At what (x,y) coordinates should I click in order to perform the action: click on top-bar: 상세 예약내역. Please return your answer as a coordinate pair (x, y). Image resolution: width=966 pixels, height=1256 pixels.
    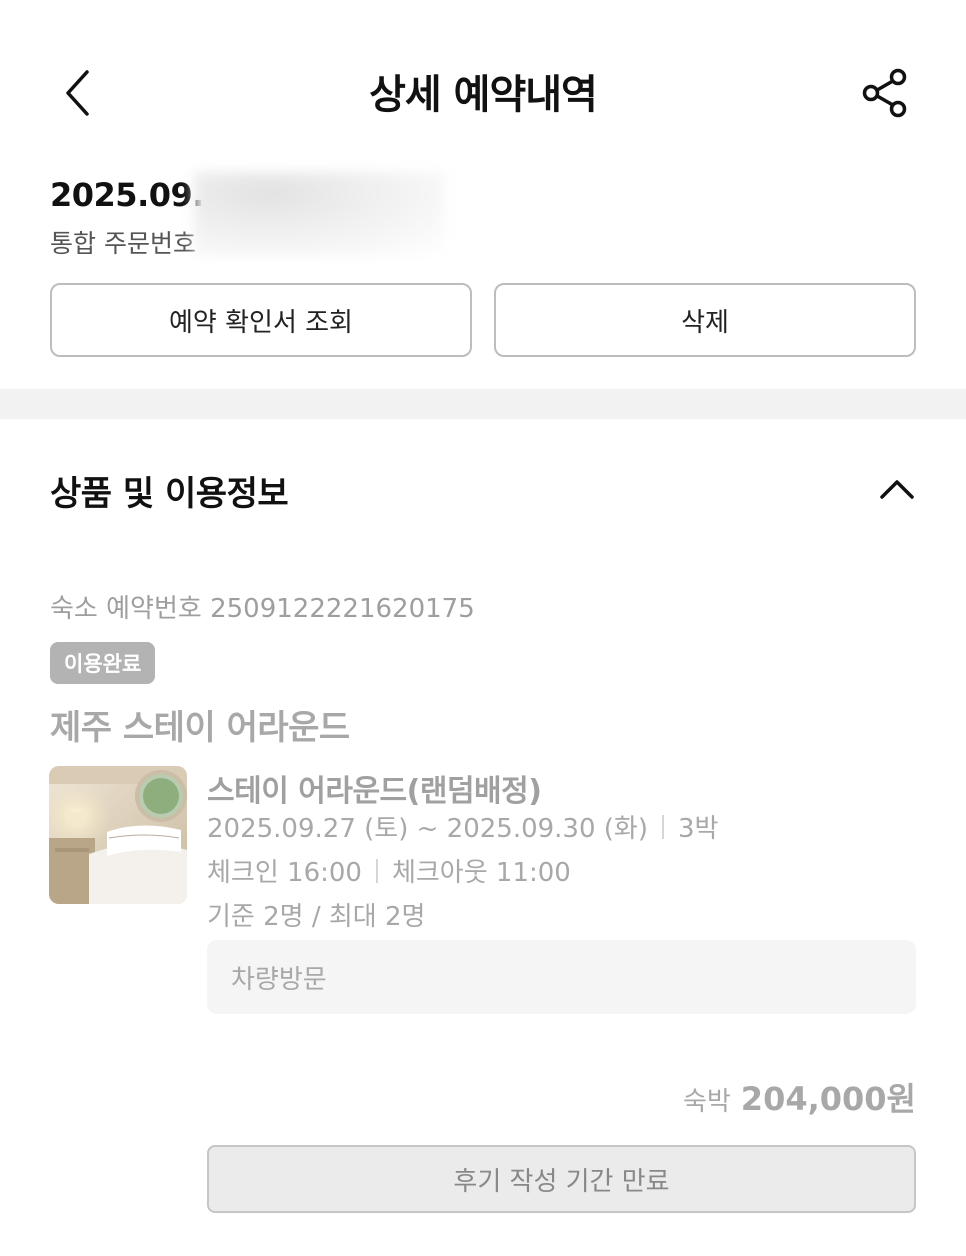
    Looking at the image, I should click on (483, 92).